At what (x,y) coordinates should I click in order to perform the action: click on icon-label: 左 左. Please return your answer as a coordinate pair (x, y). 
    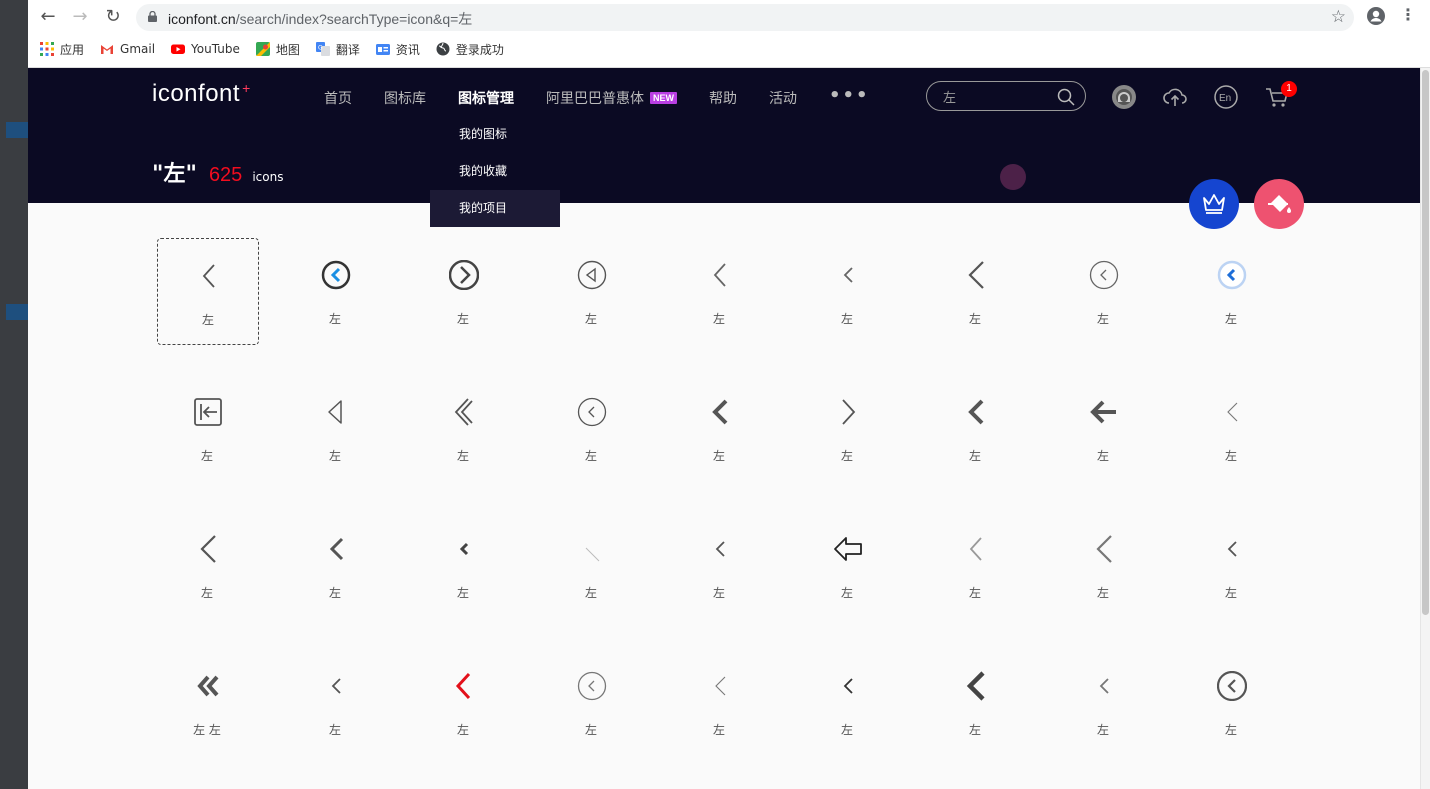
    Looking at the image, I should click on (207, 730).